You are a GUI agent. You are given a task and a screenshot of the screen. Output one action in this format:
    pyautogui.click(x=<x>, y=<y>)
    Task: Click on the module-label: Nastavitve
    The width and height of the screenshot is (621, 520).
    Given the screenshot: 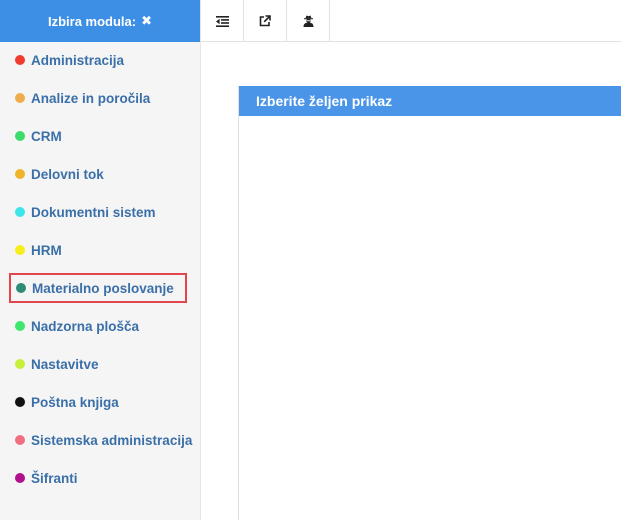 What is the action you would take?
    pyautogui.click(x=65, y=364)
    